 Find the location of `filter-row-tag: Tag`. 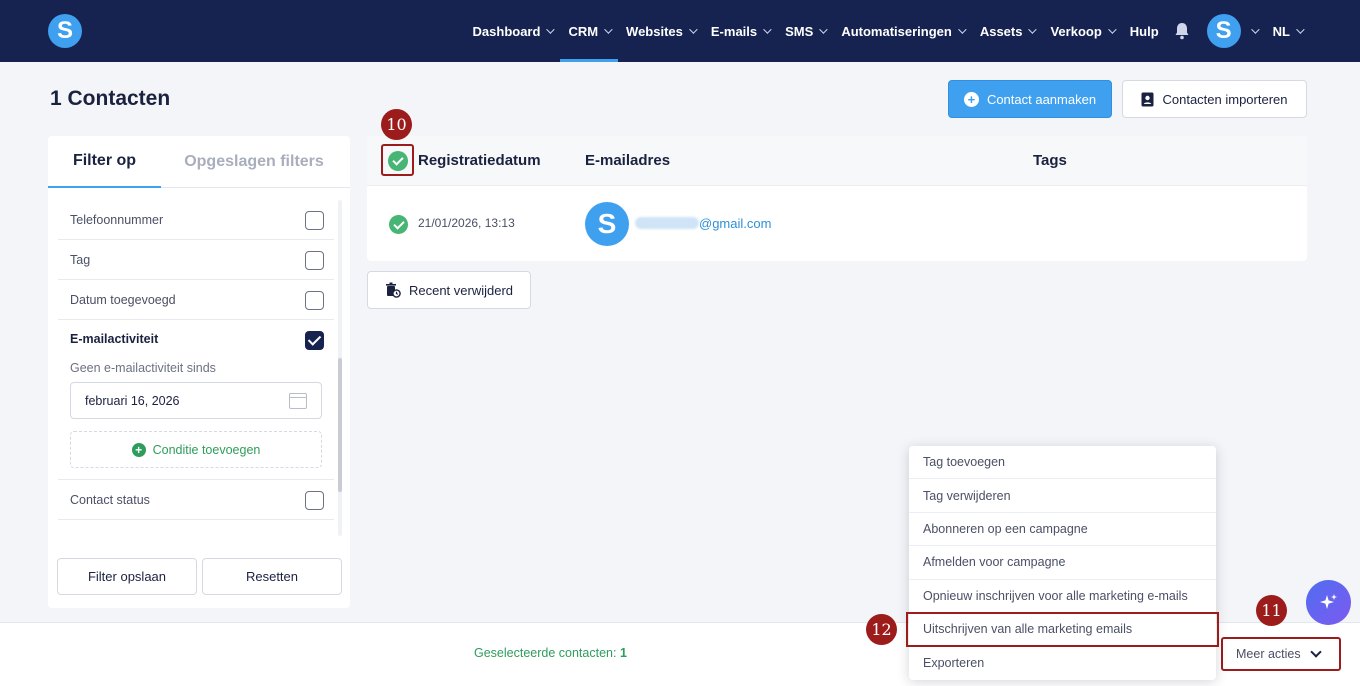

filter-row-tag: Tag is located at coordinates (196, 260).